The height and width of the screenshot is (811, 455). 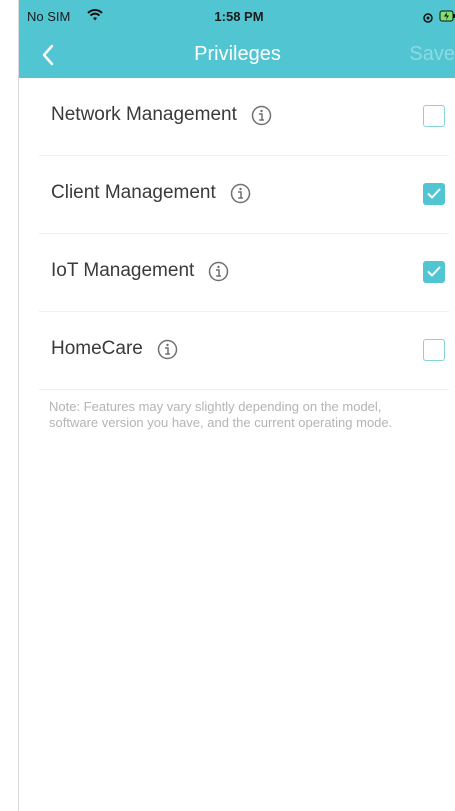 I want to click on privilege-row-client-management: Client Management, so click(x=244, y=195).